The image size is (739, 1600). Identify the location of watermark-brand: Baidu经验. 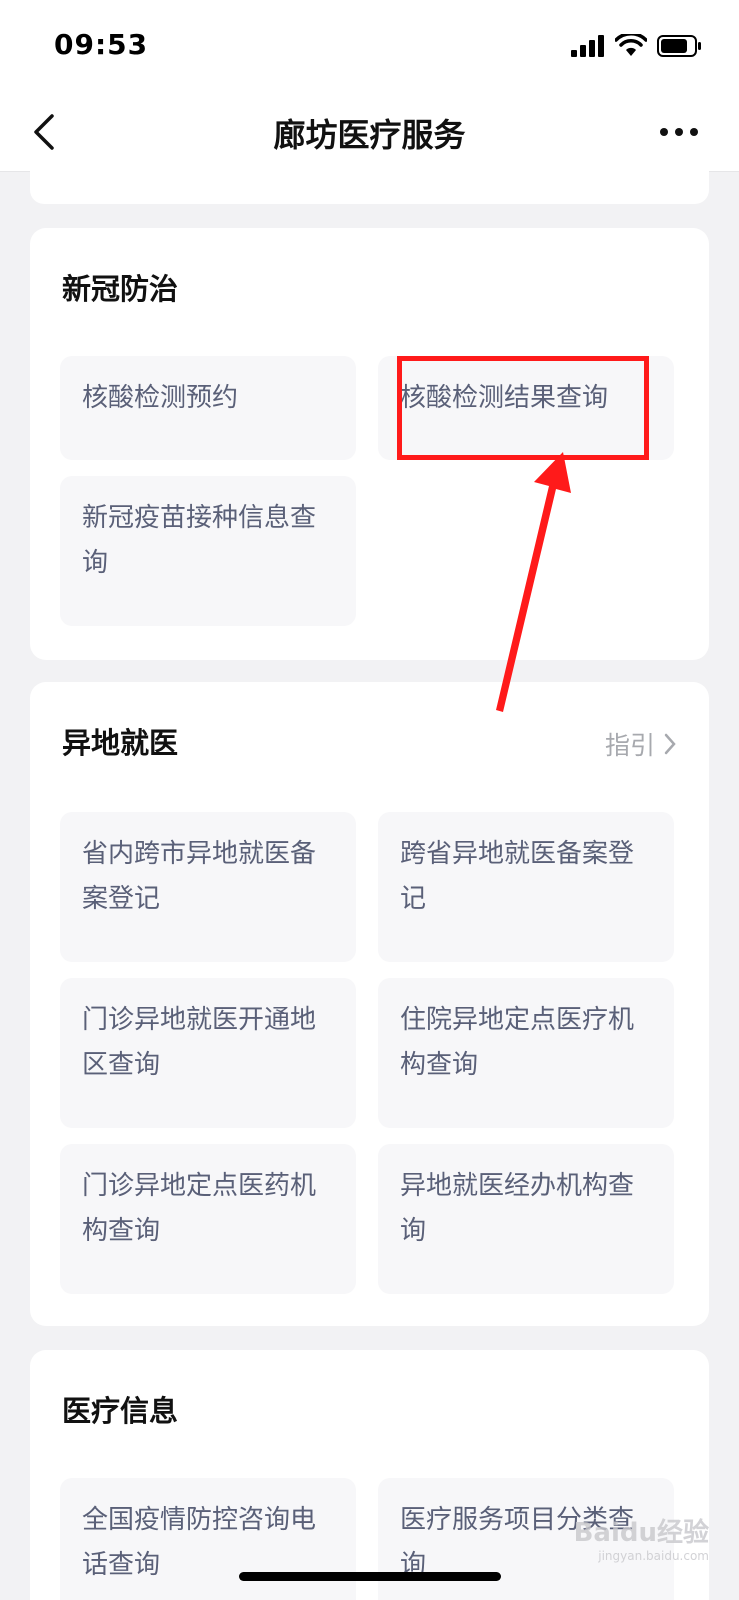
(641, 1533).